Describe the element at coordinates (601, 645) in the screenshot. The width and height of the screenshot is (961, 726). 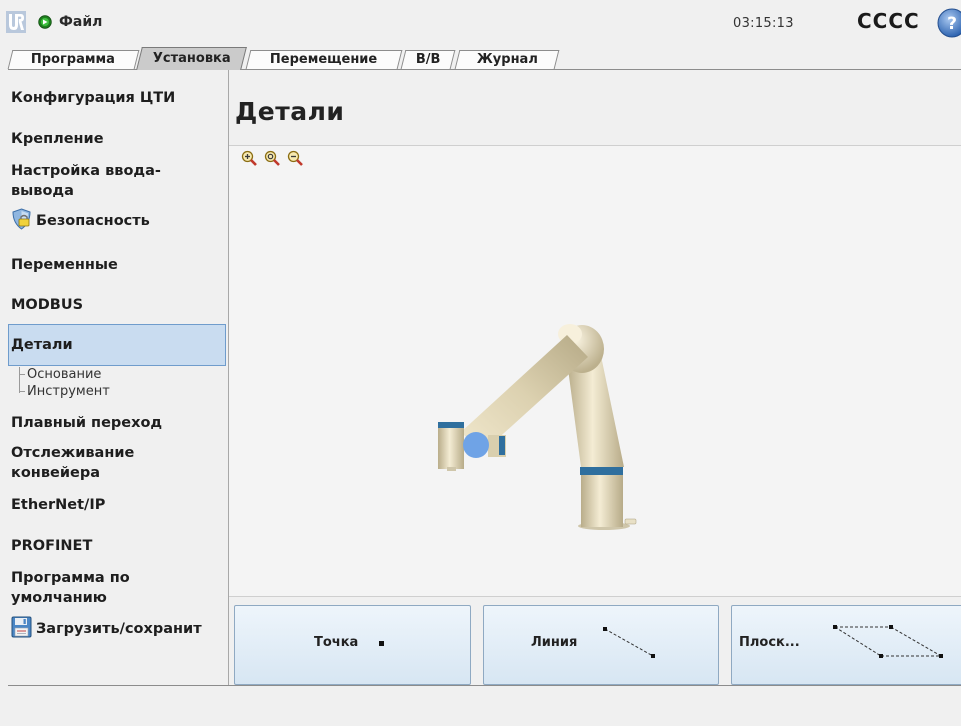
I see `add-line-button: Линия` at that location.